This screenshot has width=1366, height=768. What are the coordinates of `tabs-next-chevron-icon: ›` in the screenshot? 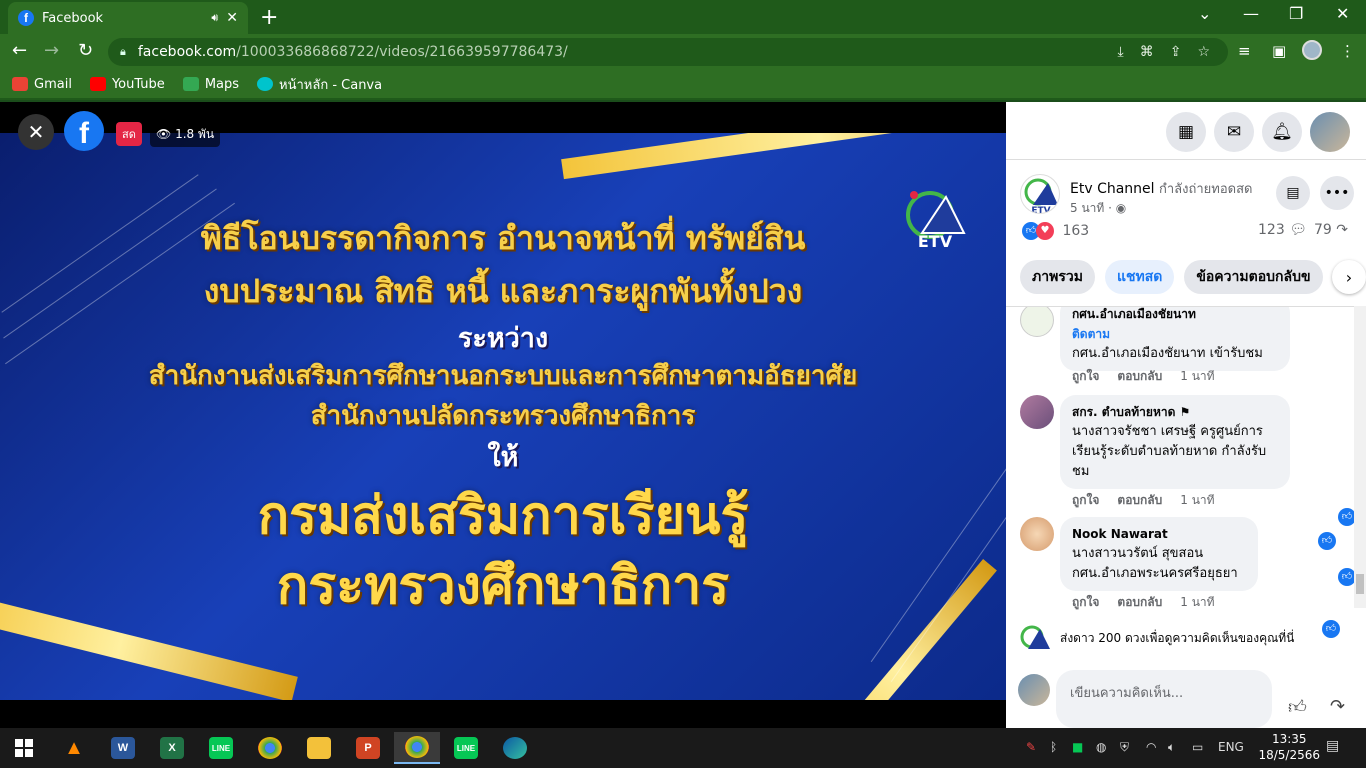 It's located at (1349, 277).